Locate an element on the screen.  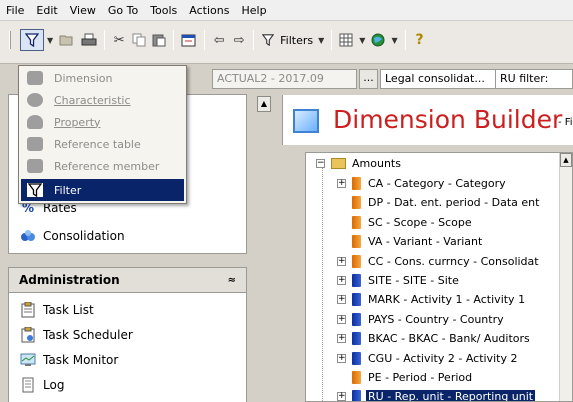
menu-item-filter: Filter is located at coordinates (102, 190).